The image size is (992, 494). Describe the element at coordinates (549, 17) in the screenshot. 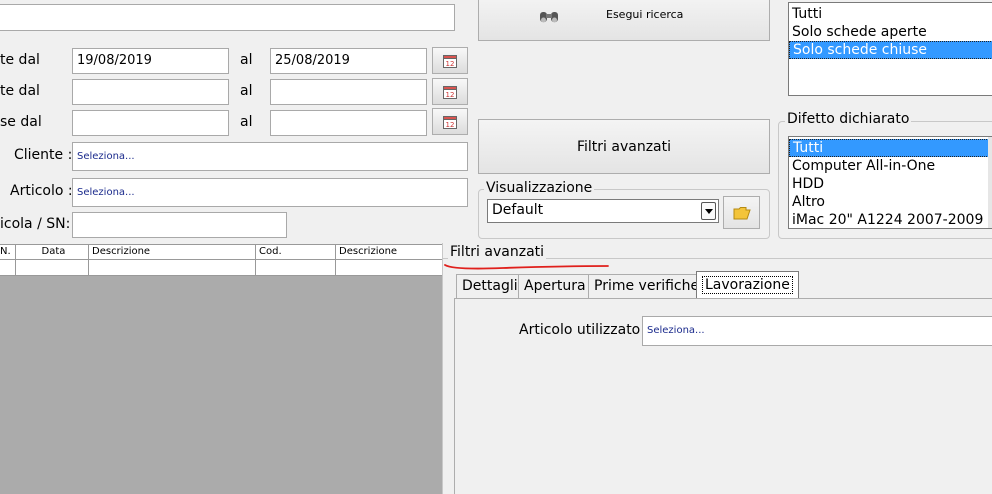

I see `binoculars-icon` at that location.